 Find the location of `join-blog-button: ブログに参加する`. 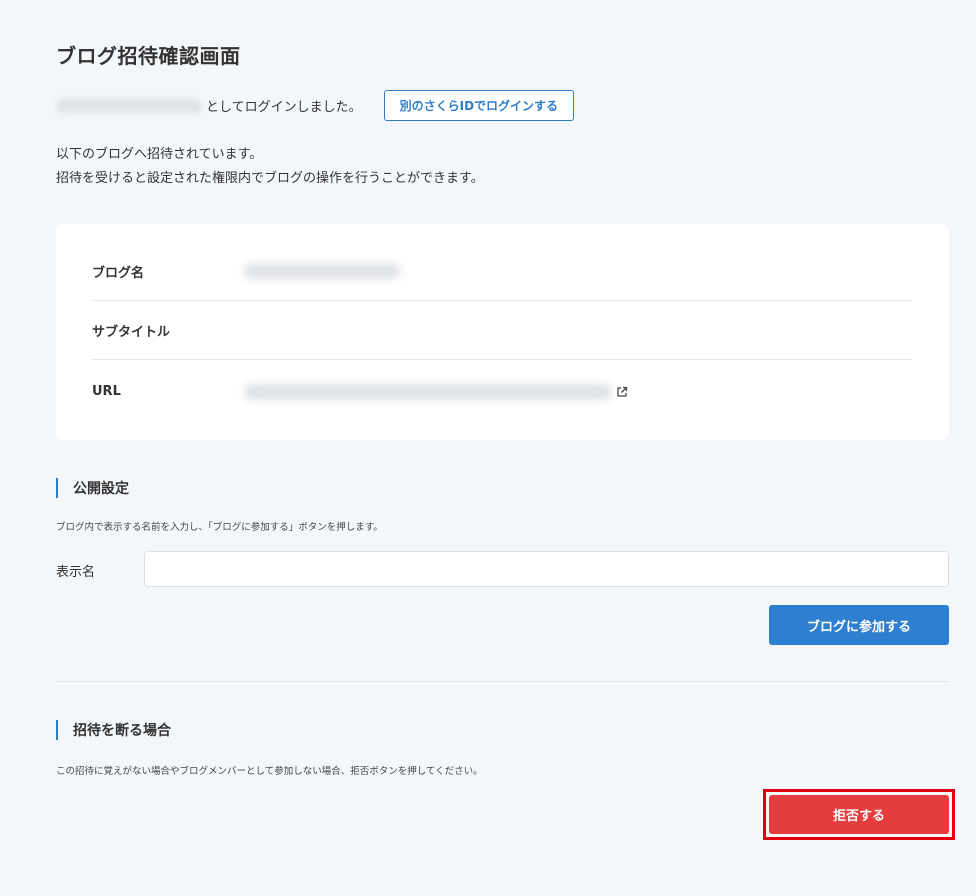

join-blog-button: ブログに参加する is located at coordinates (859, 625).